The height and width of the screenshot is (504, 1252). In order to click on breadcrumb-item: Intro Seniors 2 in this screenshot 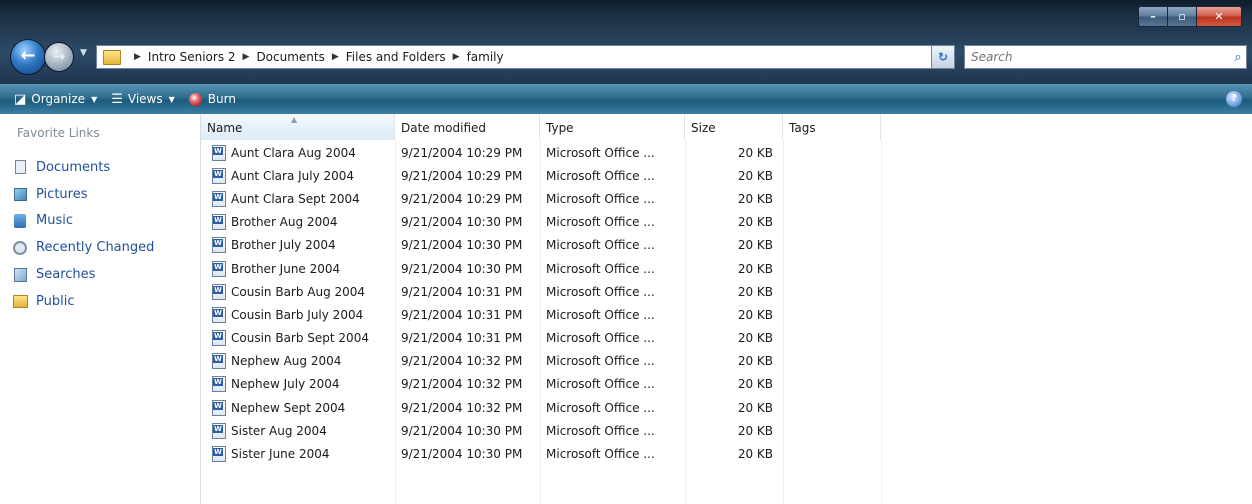, I will do `click(192, 57)`.